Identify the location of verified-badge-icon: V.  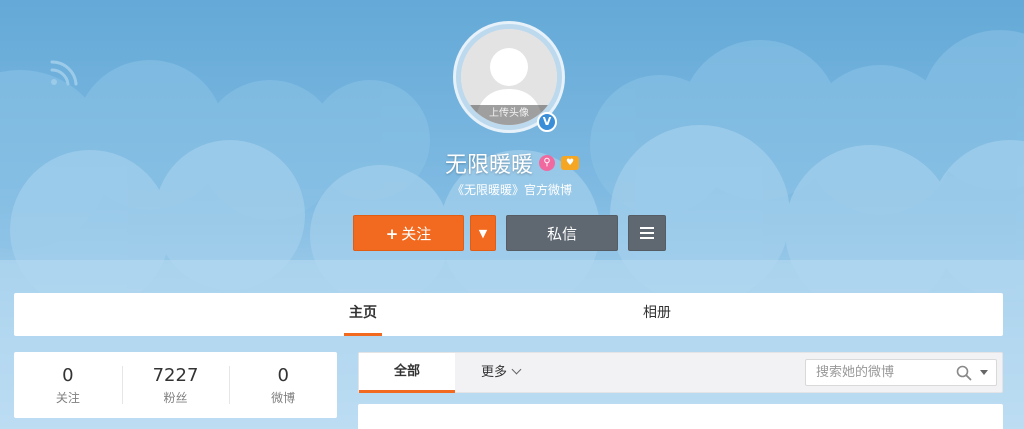
(547, 122).